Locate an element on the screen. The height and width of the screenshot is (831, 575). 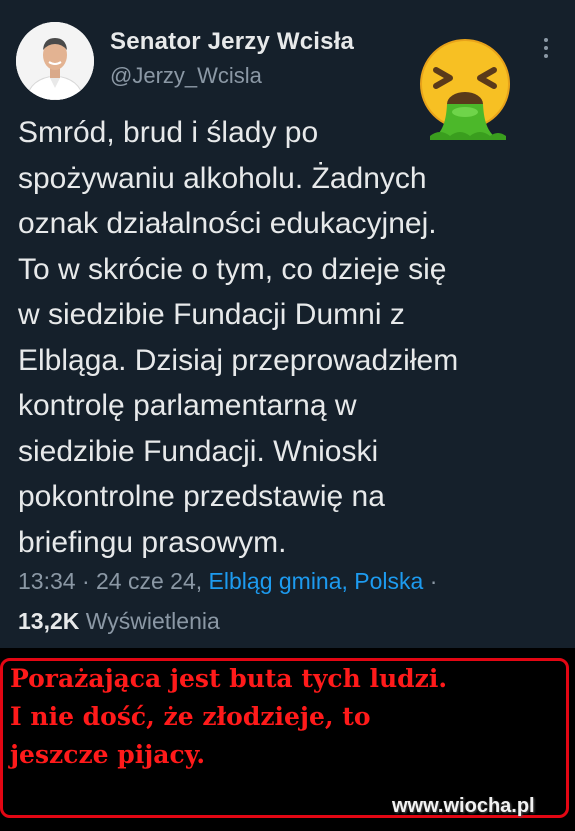
tweet-text-line: pokontrolne przedstawię na is located at coordinates (201, 496).